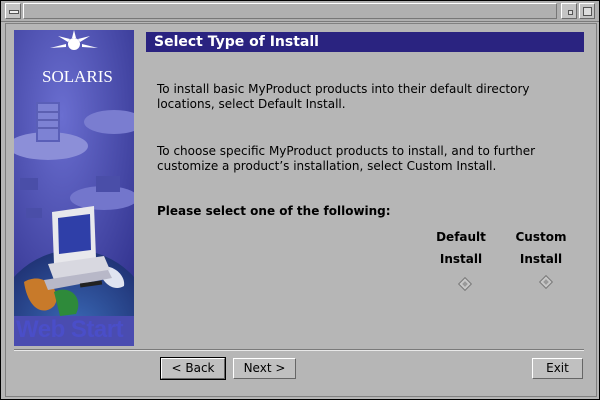 This screenshot has width=600, height=400. I want to click on web-start-logo: Web Start, so click(70, 329).